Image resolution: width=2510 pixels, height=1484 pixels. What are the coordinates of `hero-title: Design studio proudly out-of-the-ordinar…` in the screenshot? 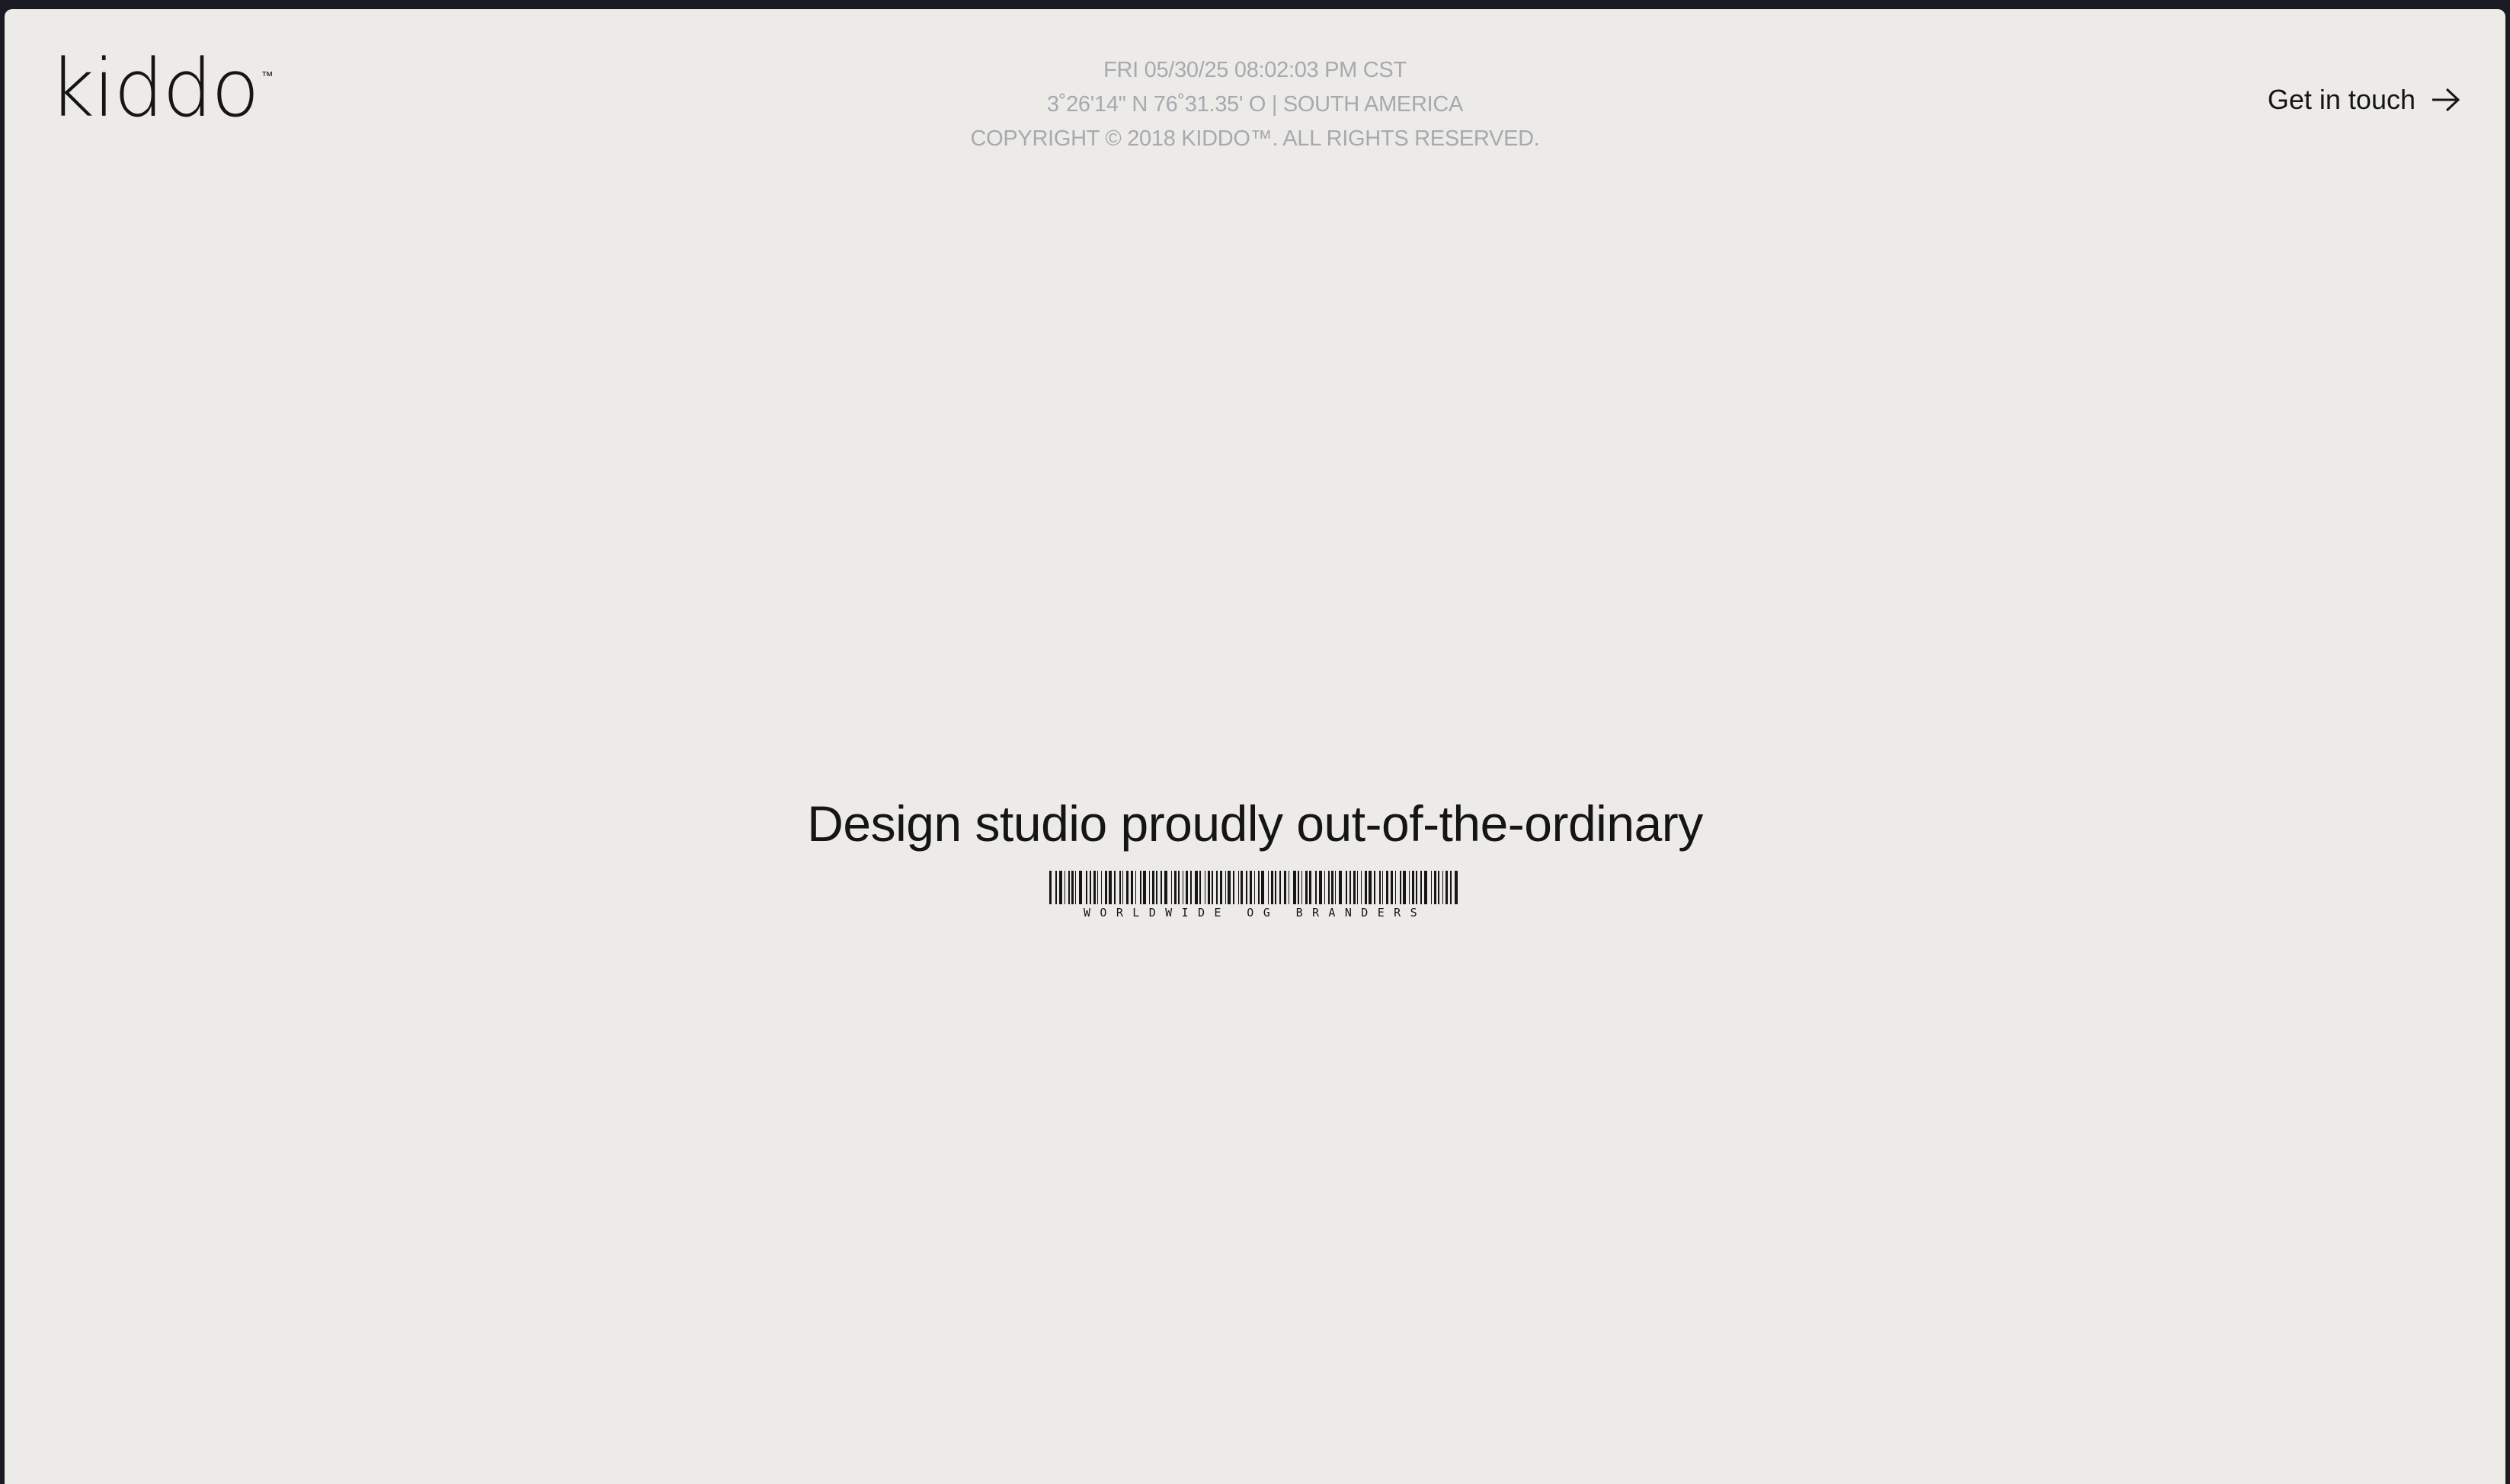 It's located at (1255, 823).